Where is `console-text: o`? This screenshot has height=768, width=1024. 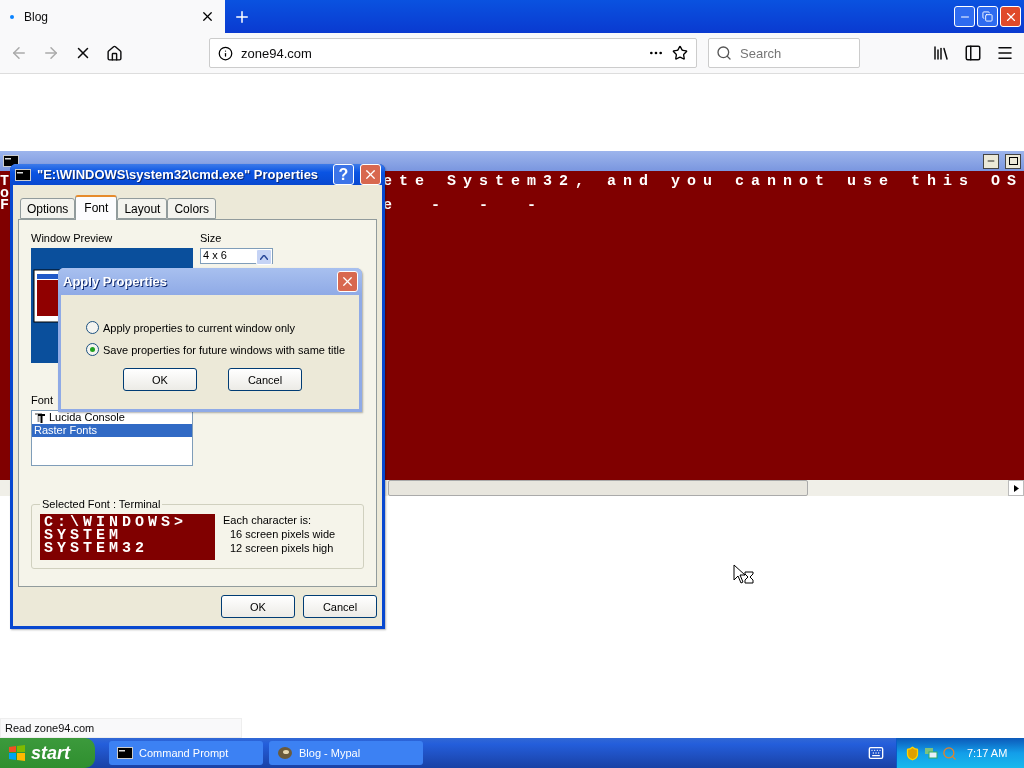 console-text: o is located at coordinates (8, 194).